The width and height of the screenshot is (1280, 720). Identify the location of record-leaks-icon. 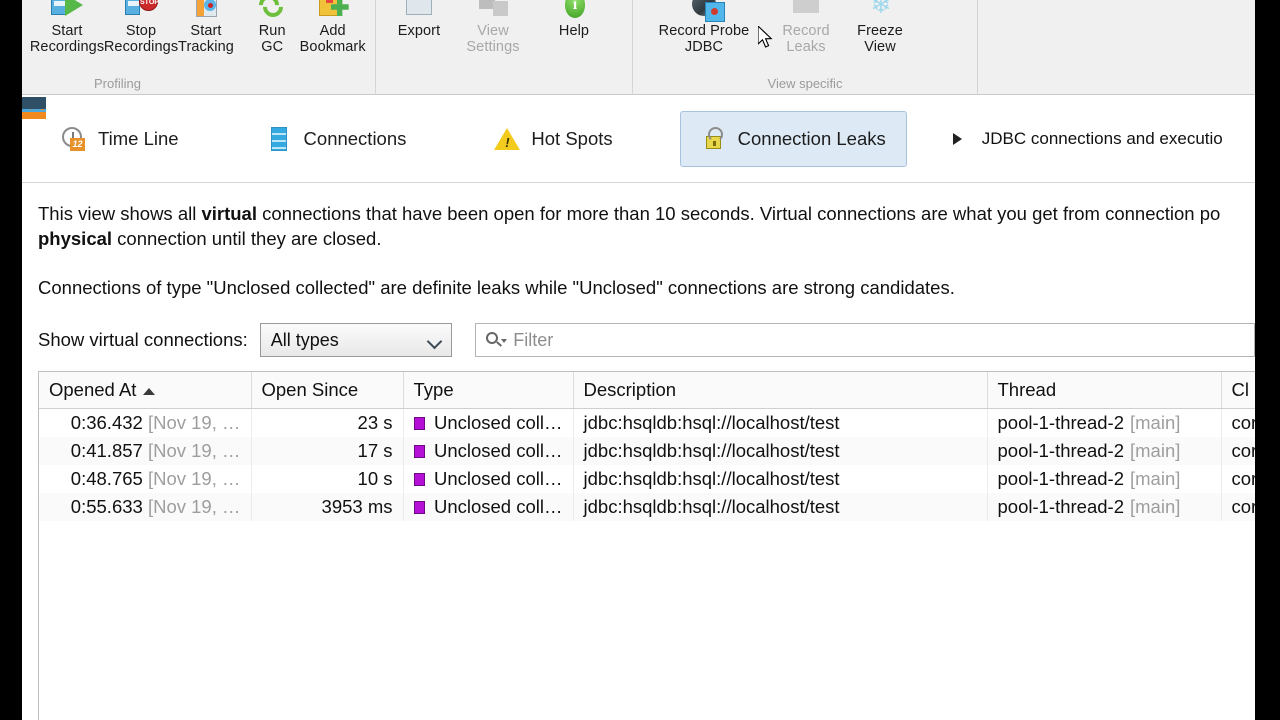
(806, 11).